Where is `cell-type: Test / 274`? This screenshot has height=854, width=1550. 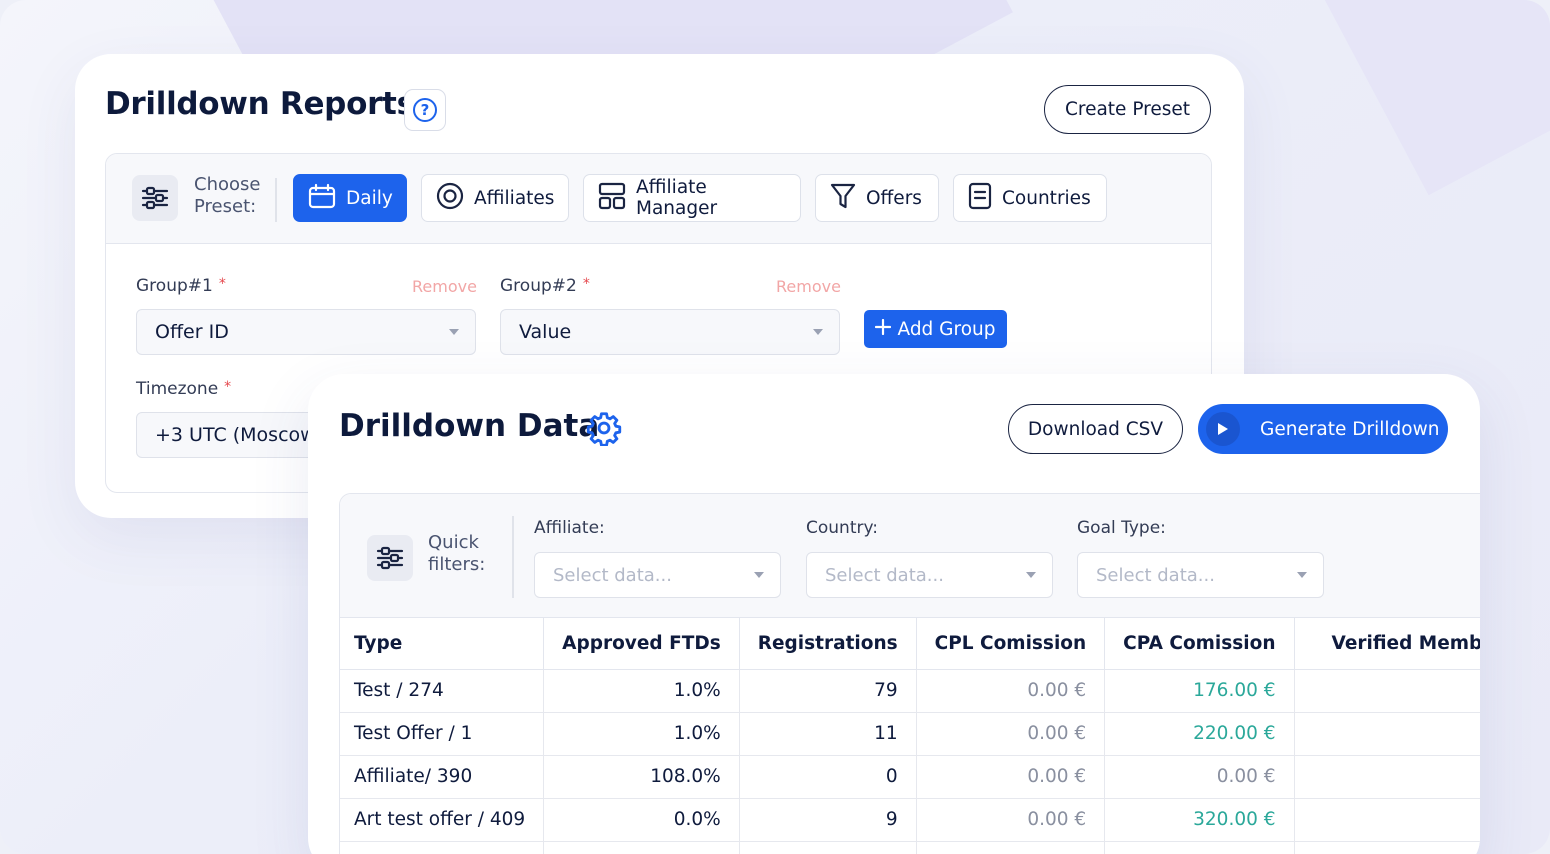
cell-type: Test / 274 is located at coordinates (442, 691).